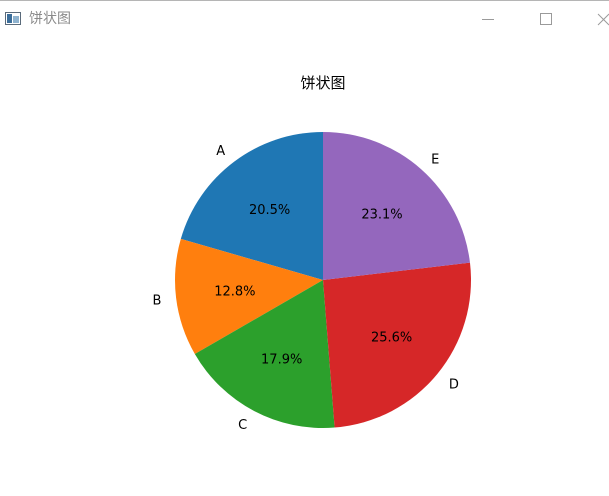  I want to click on category-label-d: D, so click(454, 384).